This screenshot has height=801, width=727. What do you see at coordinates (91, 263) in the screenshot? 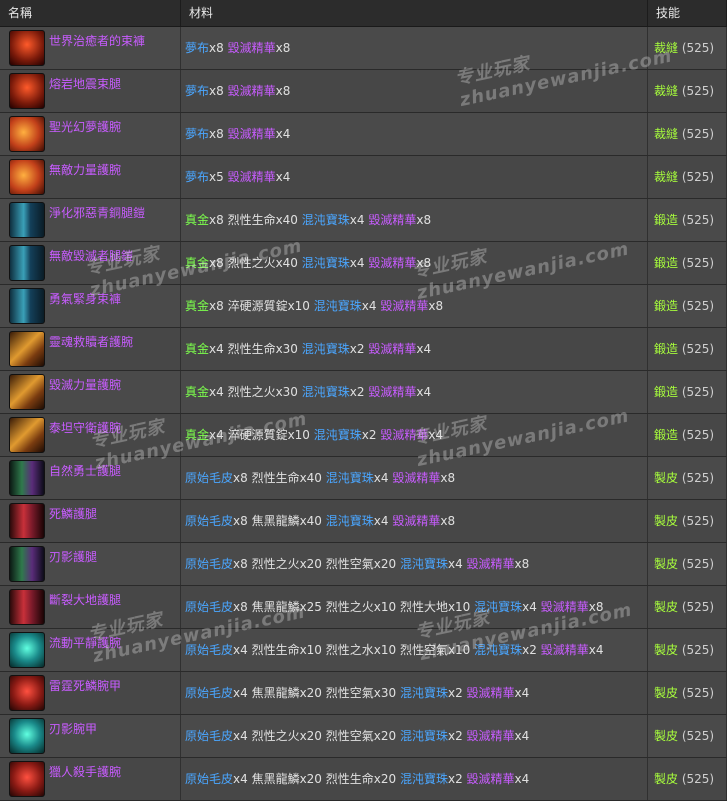
I see `item-name: 無敵毀滅者腿鎧` at bounding box center [91, 263].